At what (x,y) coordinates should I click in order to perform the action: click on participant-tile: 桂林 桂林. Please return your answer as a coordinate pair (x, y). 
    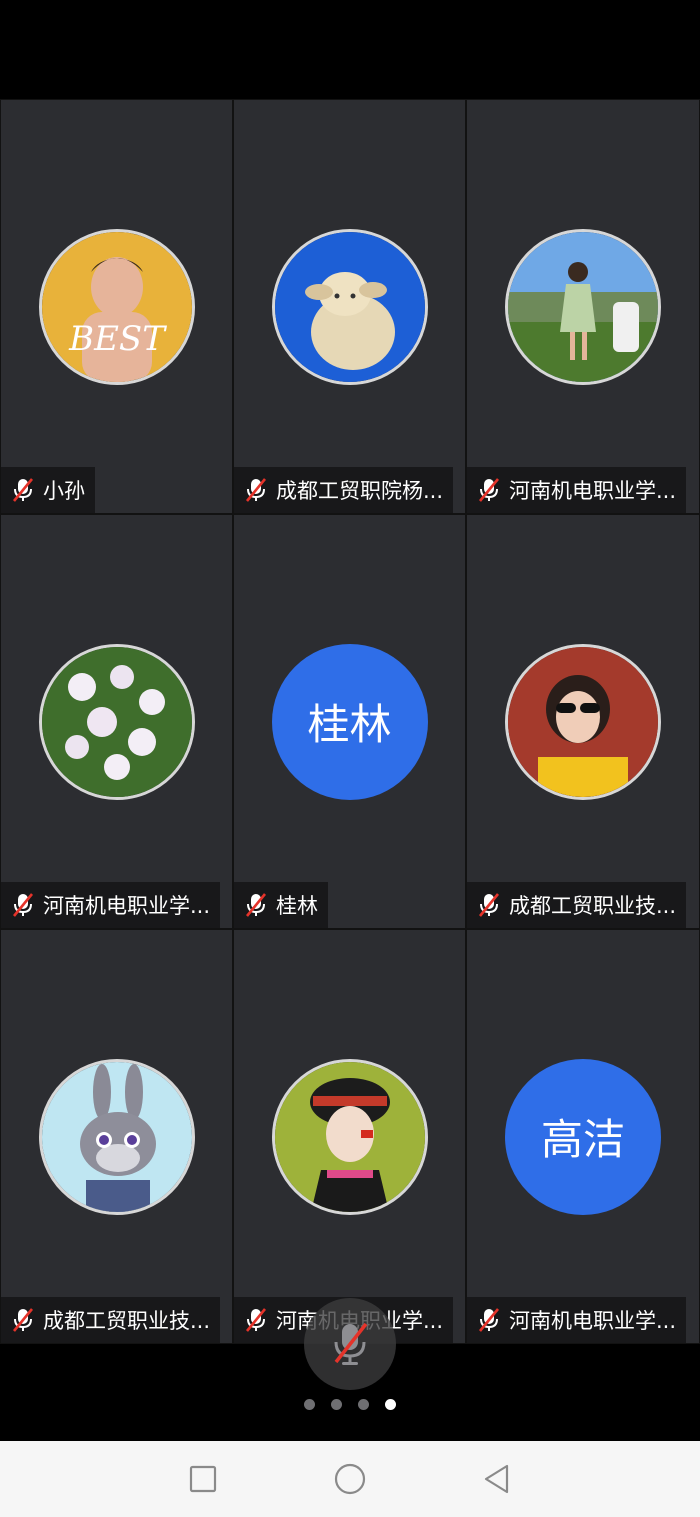
    Looking at the image, I should click on (349, 721).